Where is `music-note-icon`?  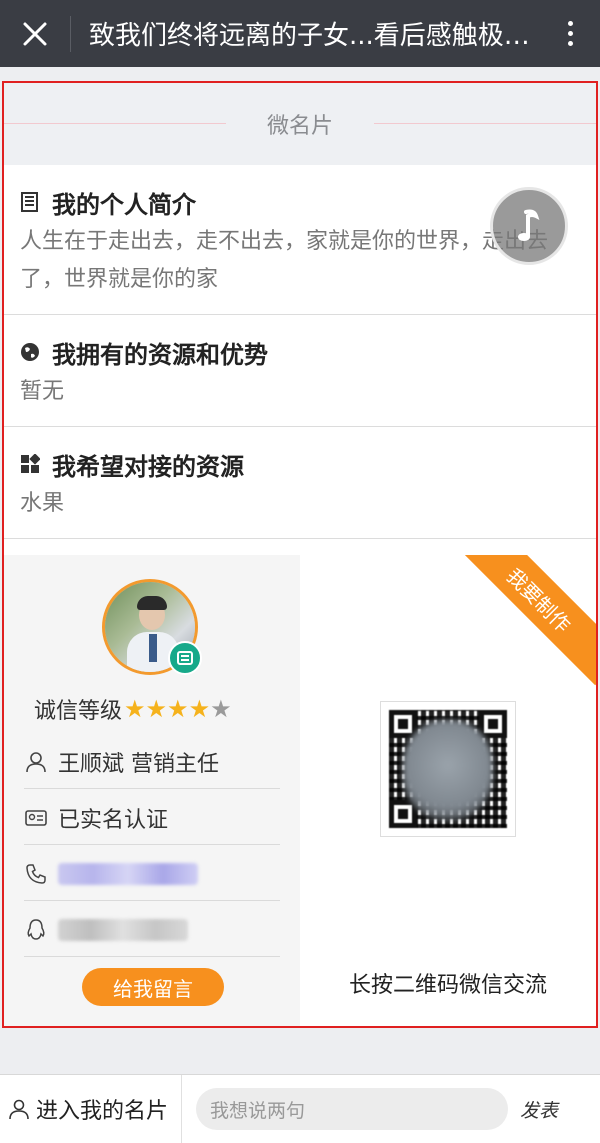 music-note-icon is located at coordinates (529, 225).